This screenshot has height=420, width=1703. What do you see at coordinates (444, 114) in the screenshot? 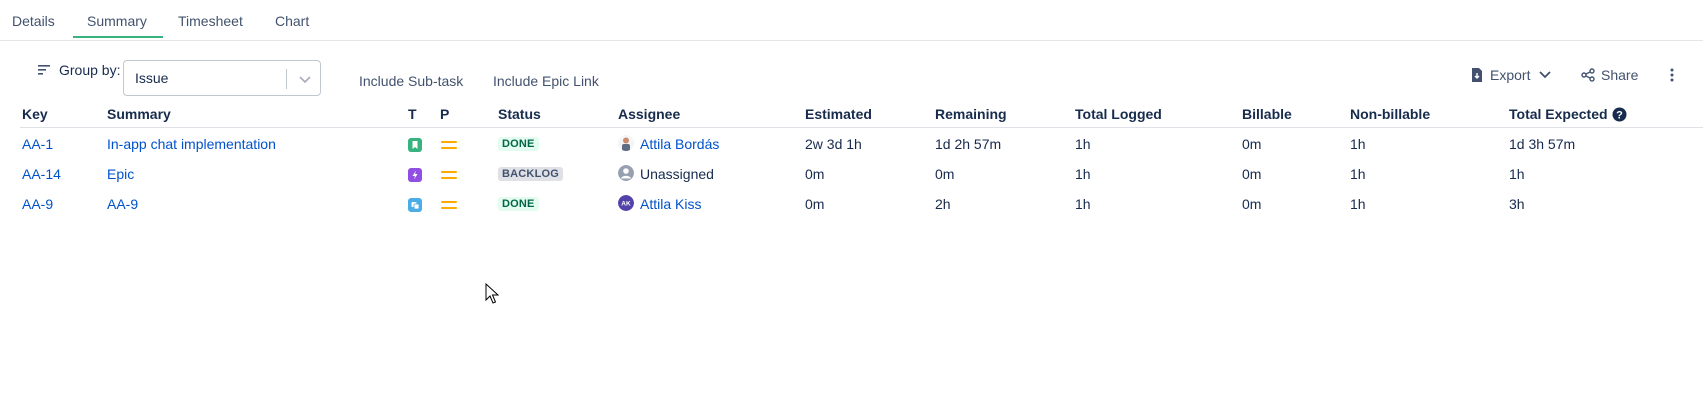
I see `column-header-priority: P` at bounding box center [444, 114].